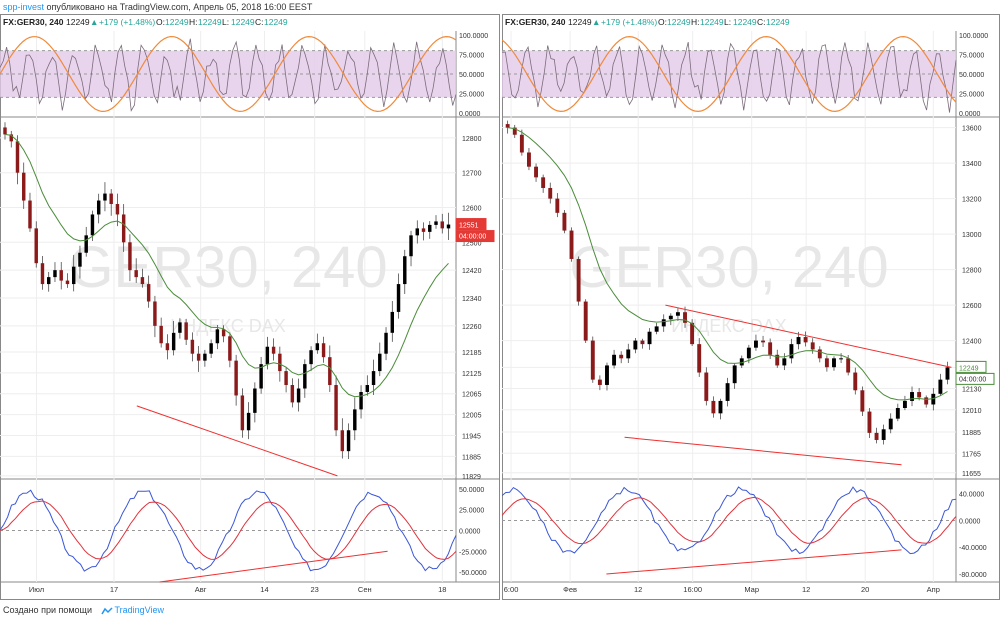 This screenshot has width=1000, height=621. I want to click on price-axis-label: 12700, so click(472, 174).